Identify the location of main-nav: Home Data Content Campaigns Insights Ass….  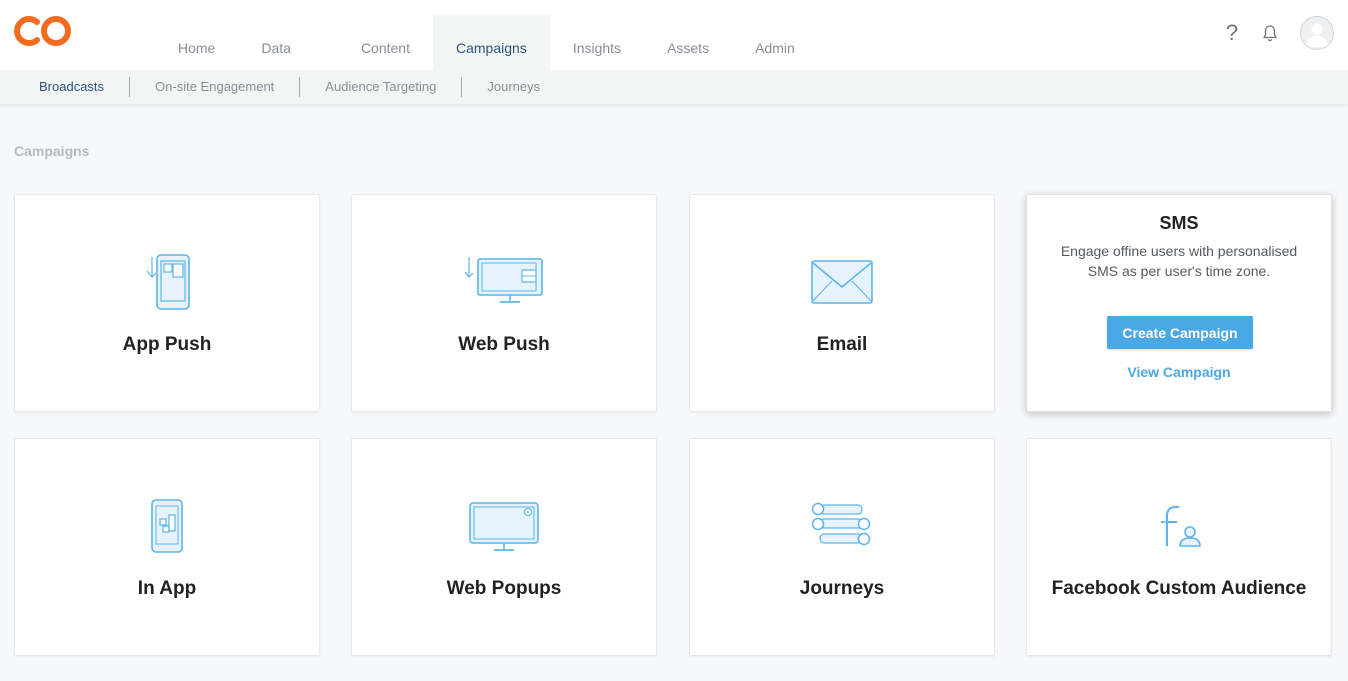
(486, 42).